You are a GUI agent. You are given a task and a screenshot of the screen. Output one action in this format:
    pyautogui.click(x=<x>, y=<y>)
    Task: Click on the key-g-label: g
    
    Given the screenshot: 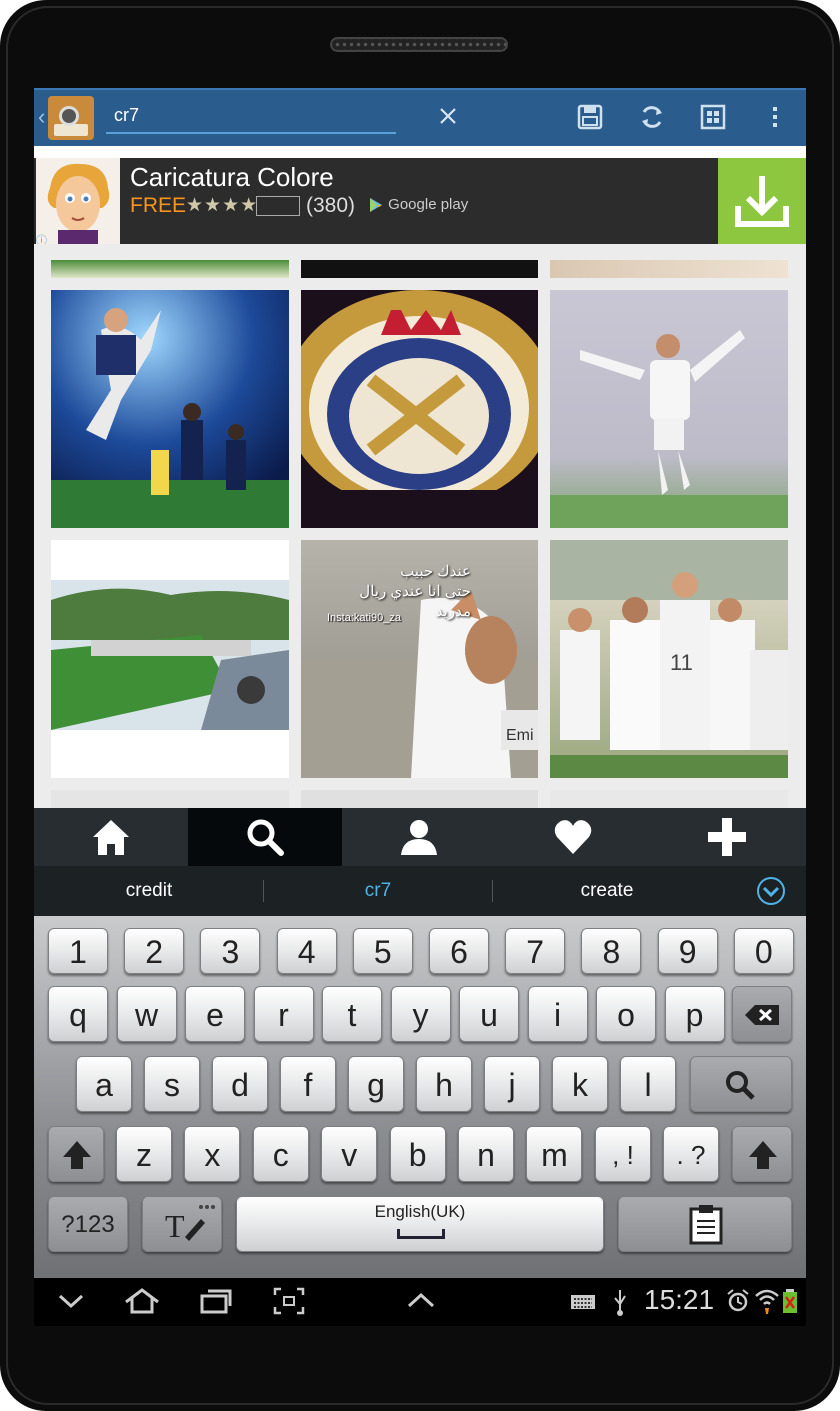 What is the action you would take?
    pyautogui.click(x=376, y=1085)
    